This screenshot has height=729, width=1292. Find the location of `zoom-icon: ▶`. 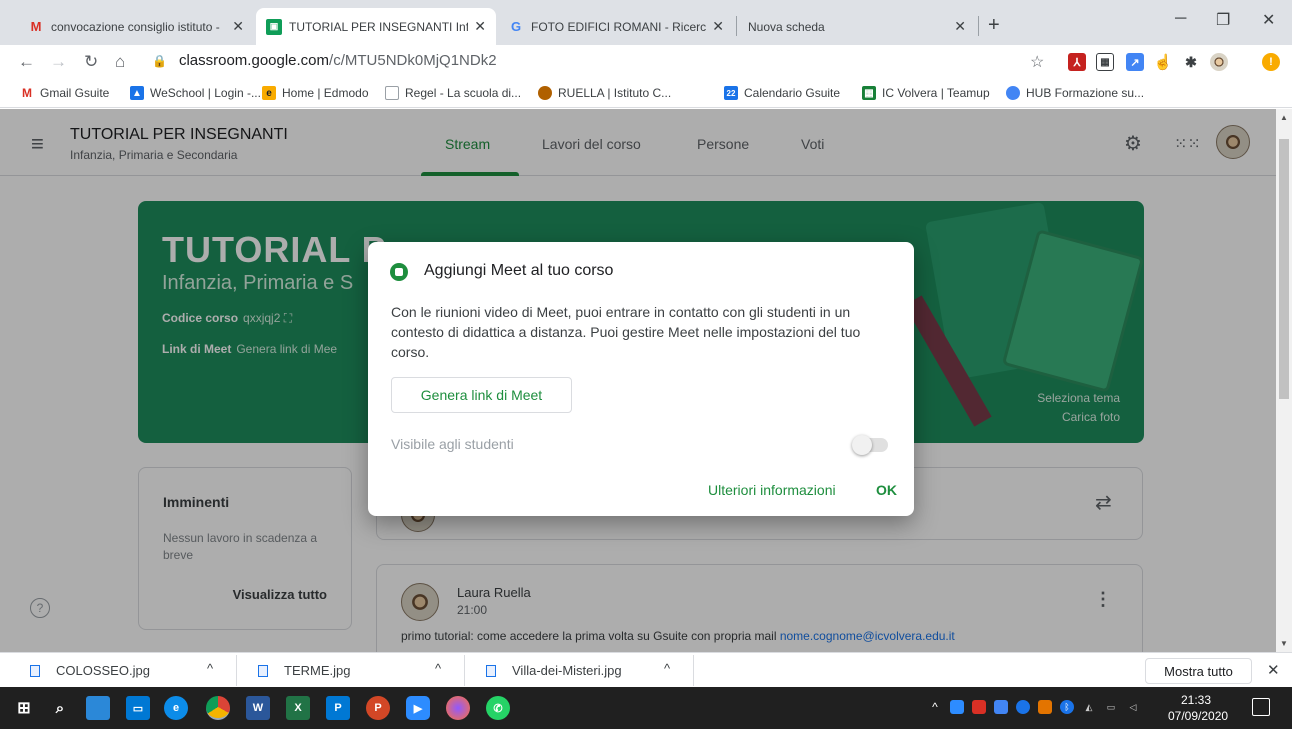

zoom-icon: ▶ is located at coordinates (418, 708).